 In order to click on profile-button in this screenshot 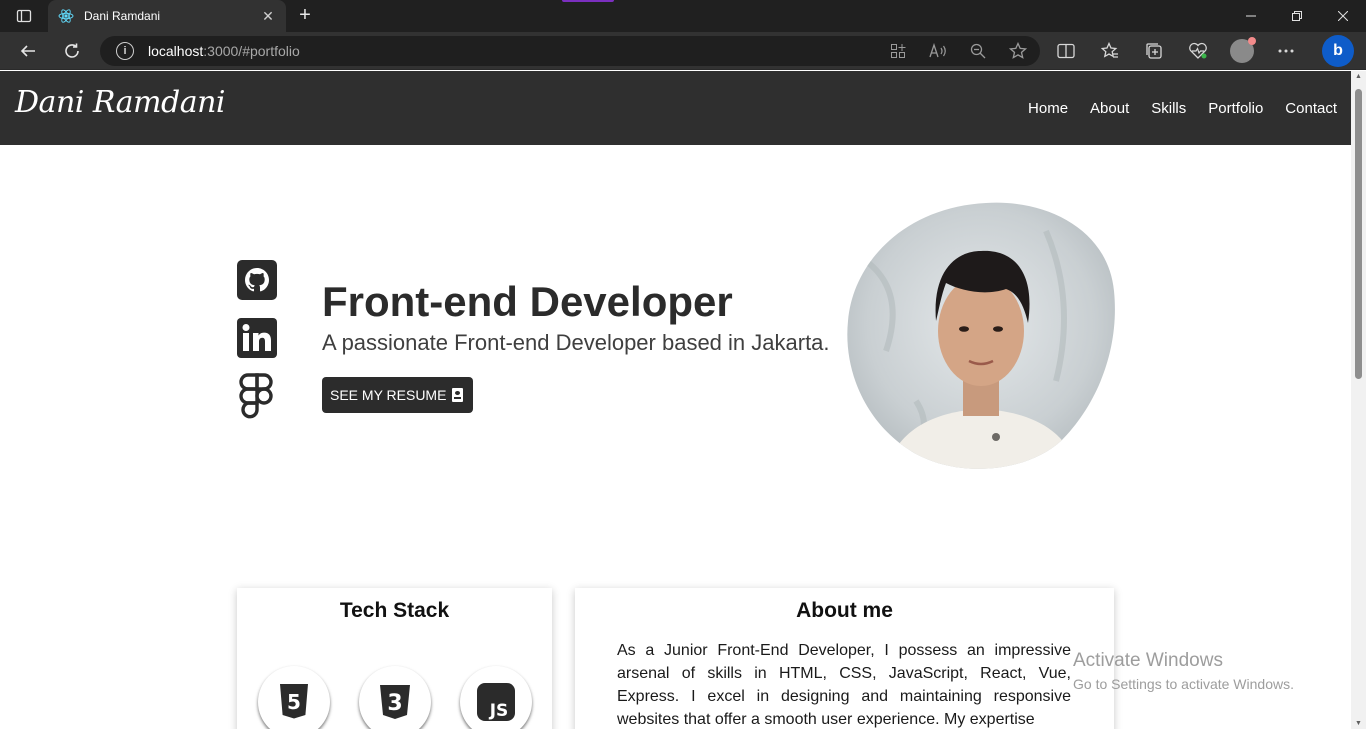, I will do `click(1242, 51)`.